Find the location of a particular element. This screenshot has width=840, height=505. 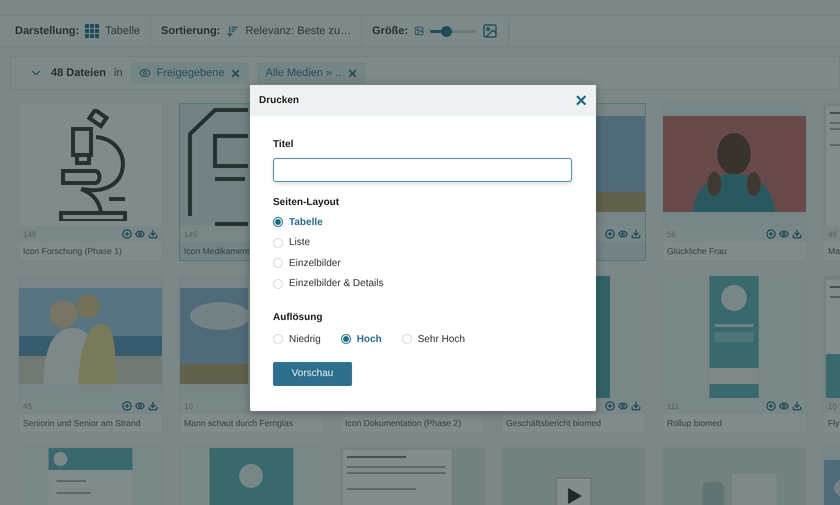

file-name: Ma is located at coordinates (834, 251).